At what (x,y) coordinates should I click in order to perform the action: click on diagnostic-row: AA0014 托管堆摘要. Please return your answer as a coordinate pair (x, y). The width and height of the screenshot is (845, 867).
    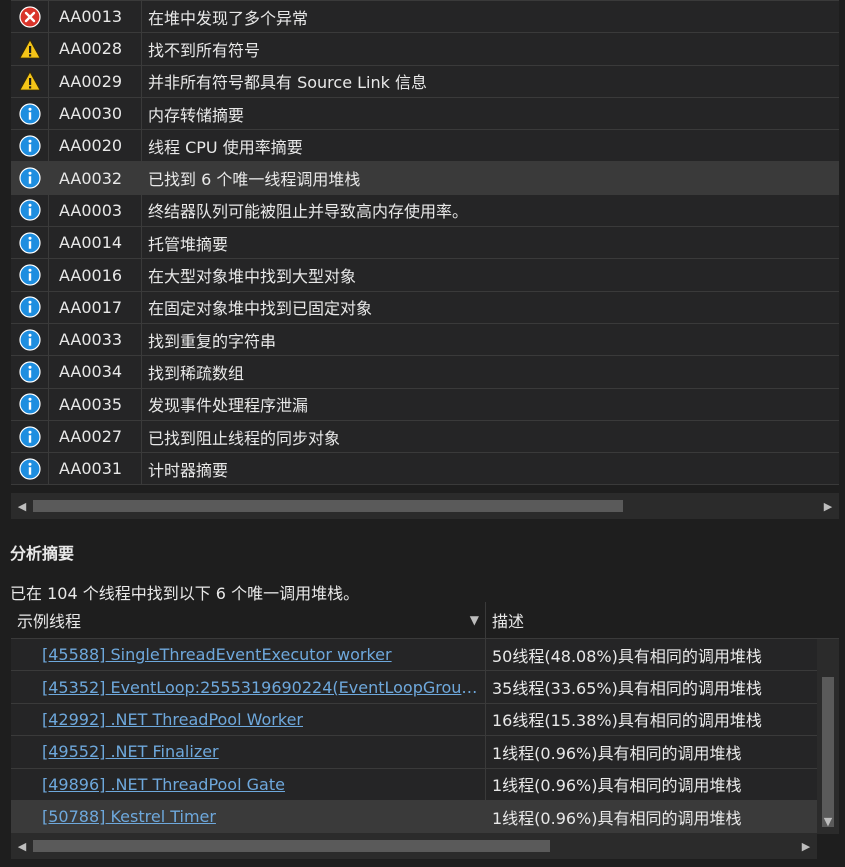
    Looking at the image, I should click on (425, 243).